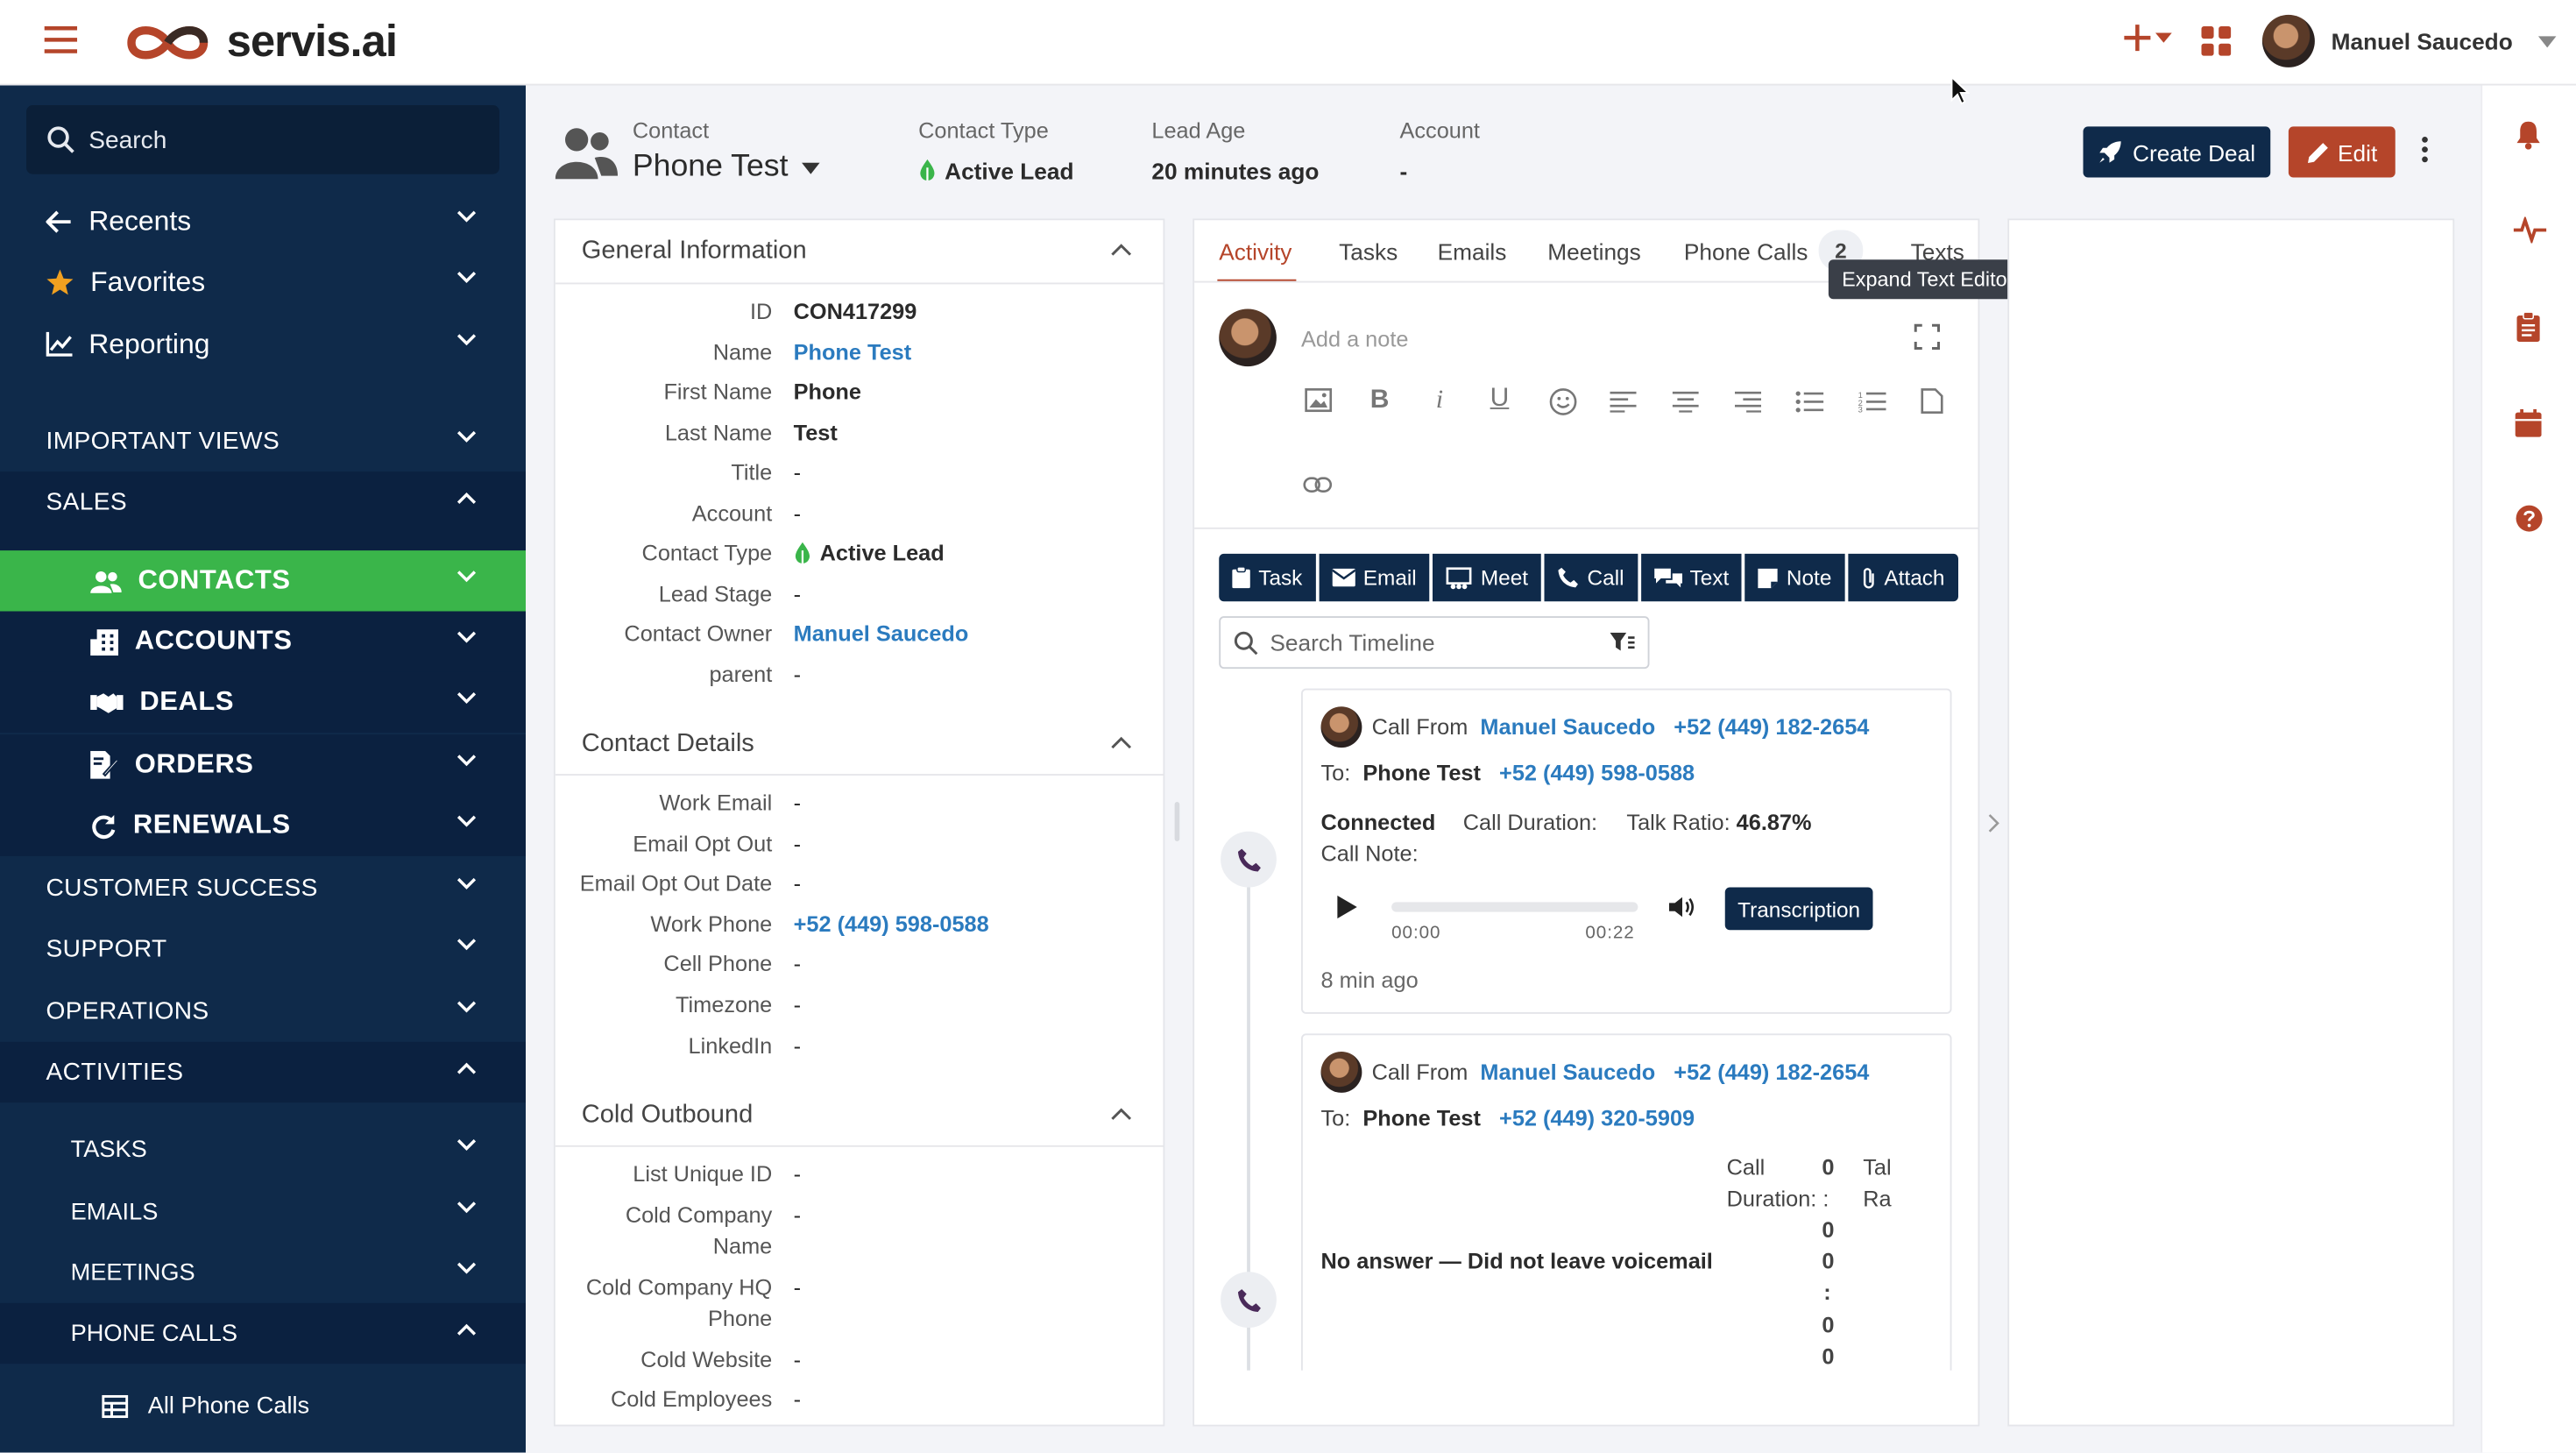 The width and height of the screenshot is (2576, 1453). What do you see at coordinates (707, 552) in the screenshot?
I see `field-label: Contact Type` at bounding box center [707, 552].